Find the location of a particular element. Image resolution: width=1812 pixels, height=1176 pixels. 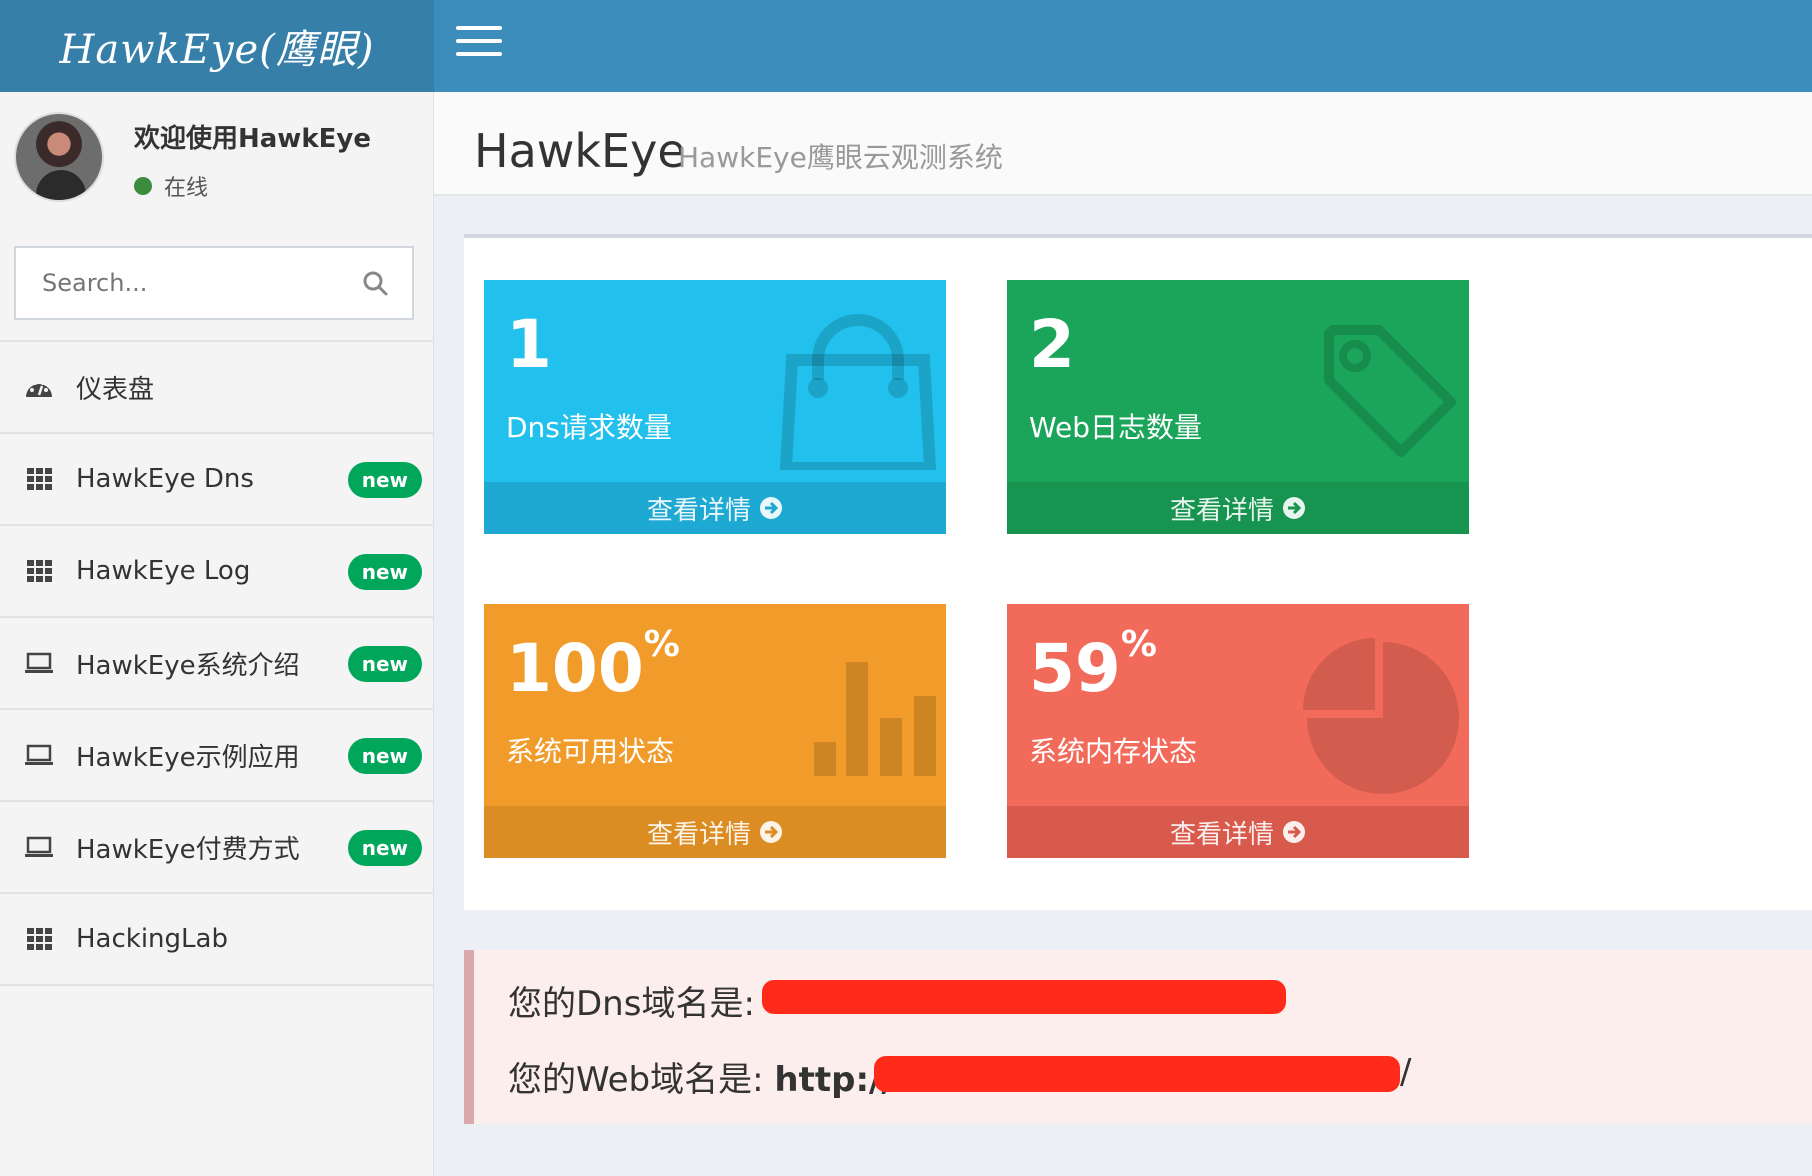

online-status-label: 在线 is located at coordinates (186, 188).